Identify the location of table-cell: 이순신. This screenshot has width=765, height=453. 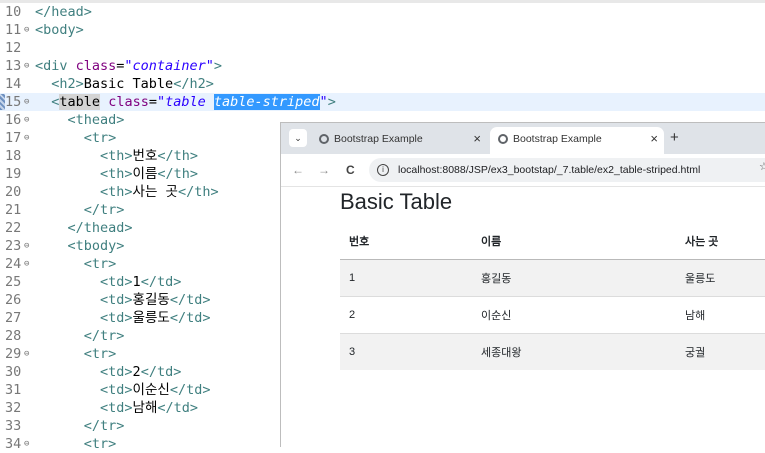
(574, 315).